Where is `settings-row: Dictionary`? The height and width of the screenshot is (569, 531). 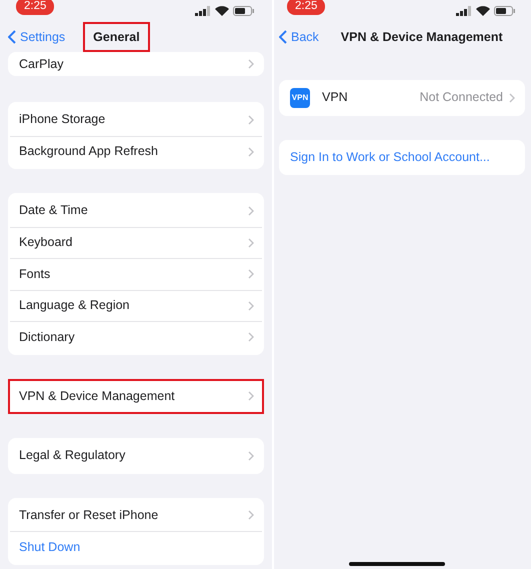
settings-row: Dictionary is located at coordinates (136, 336).